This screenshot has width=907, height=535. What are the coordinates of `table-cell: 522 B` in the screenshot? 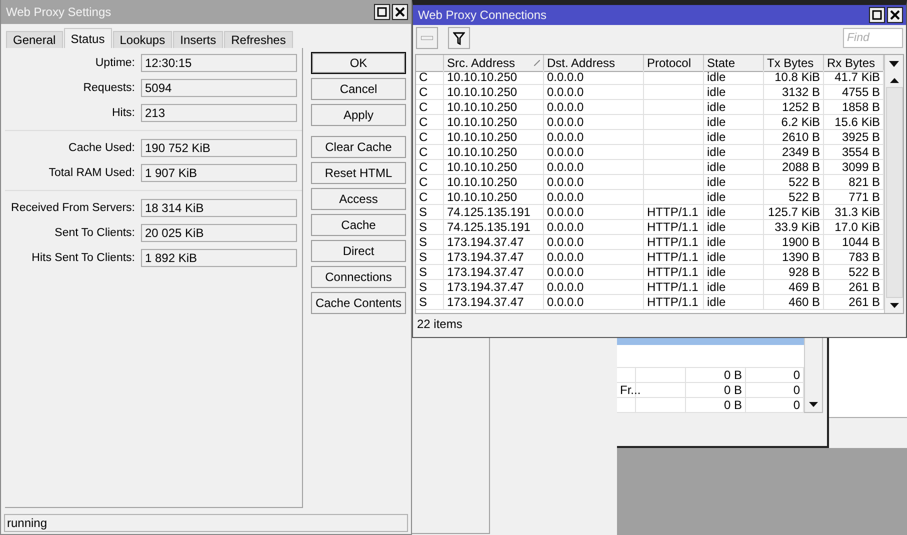 It's located at (794, 182).